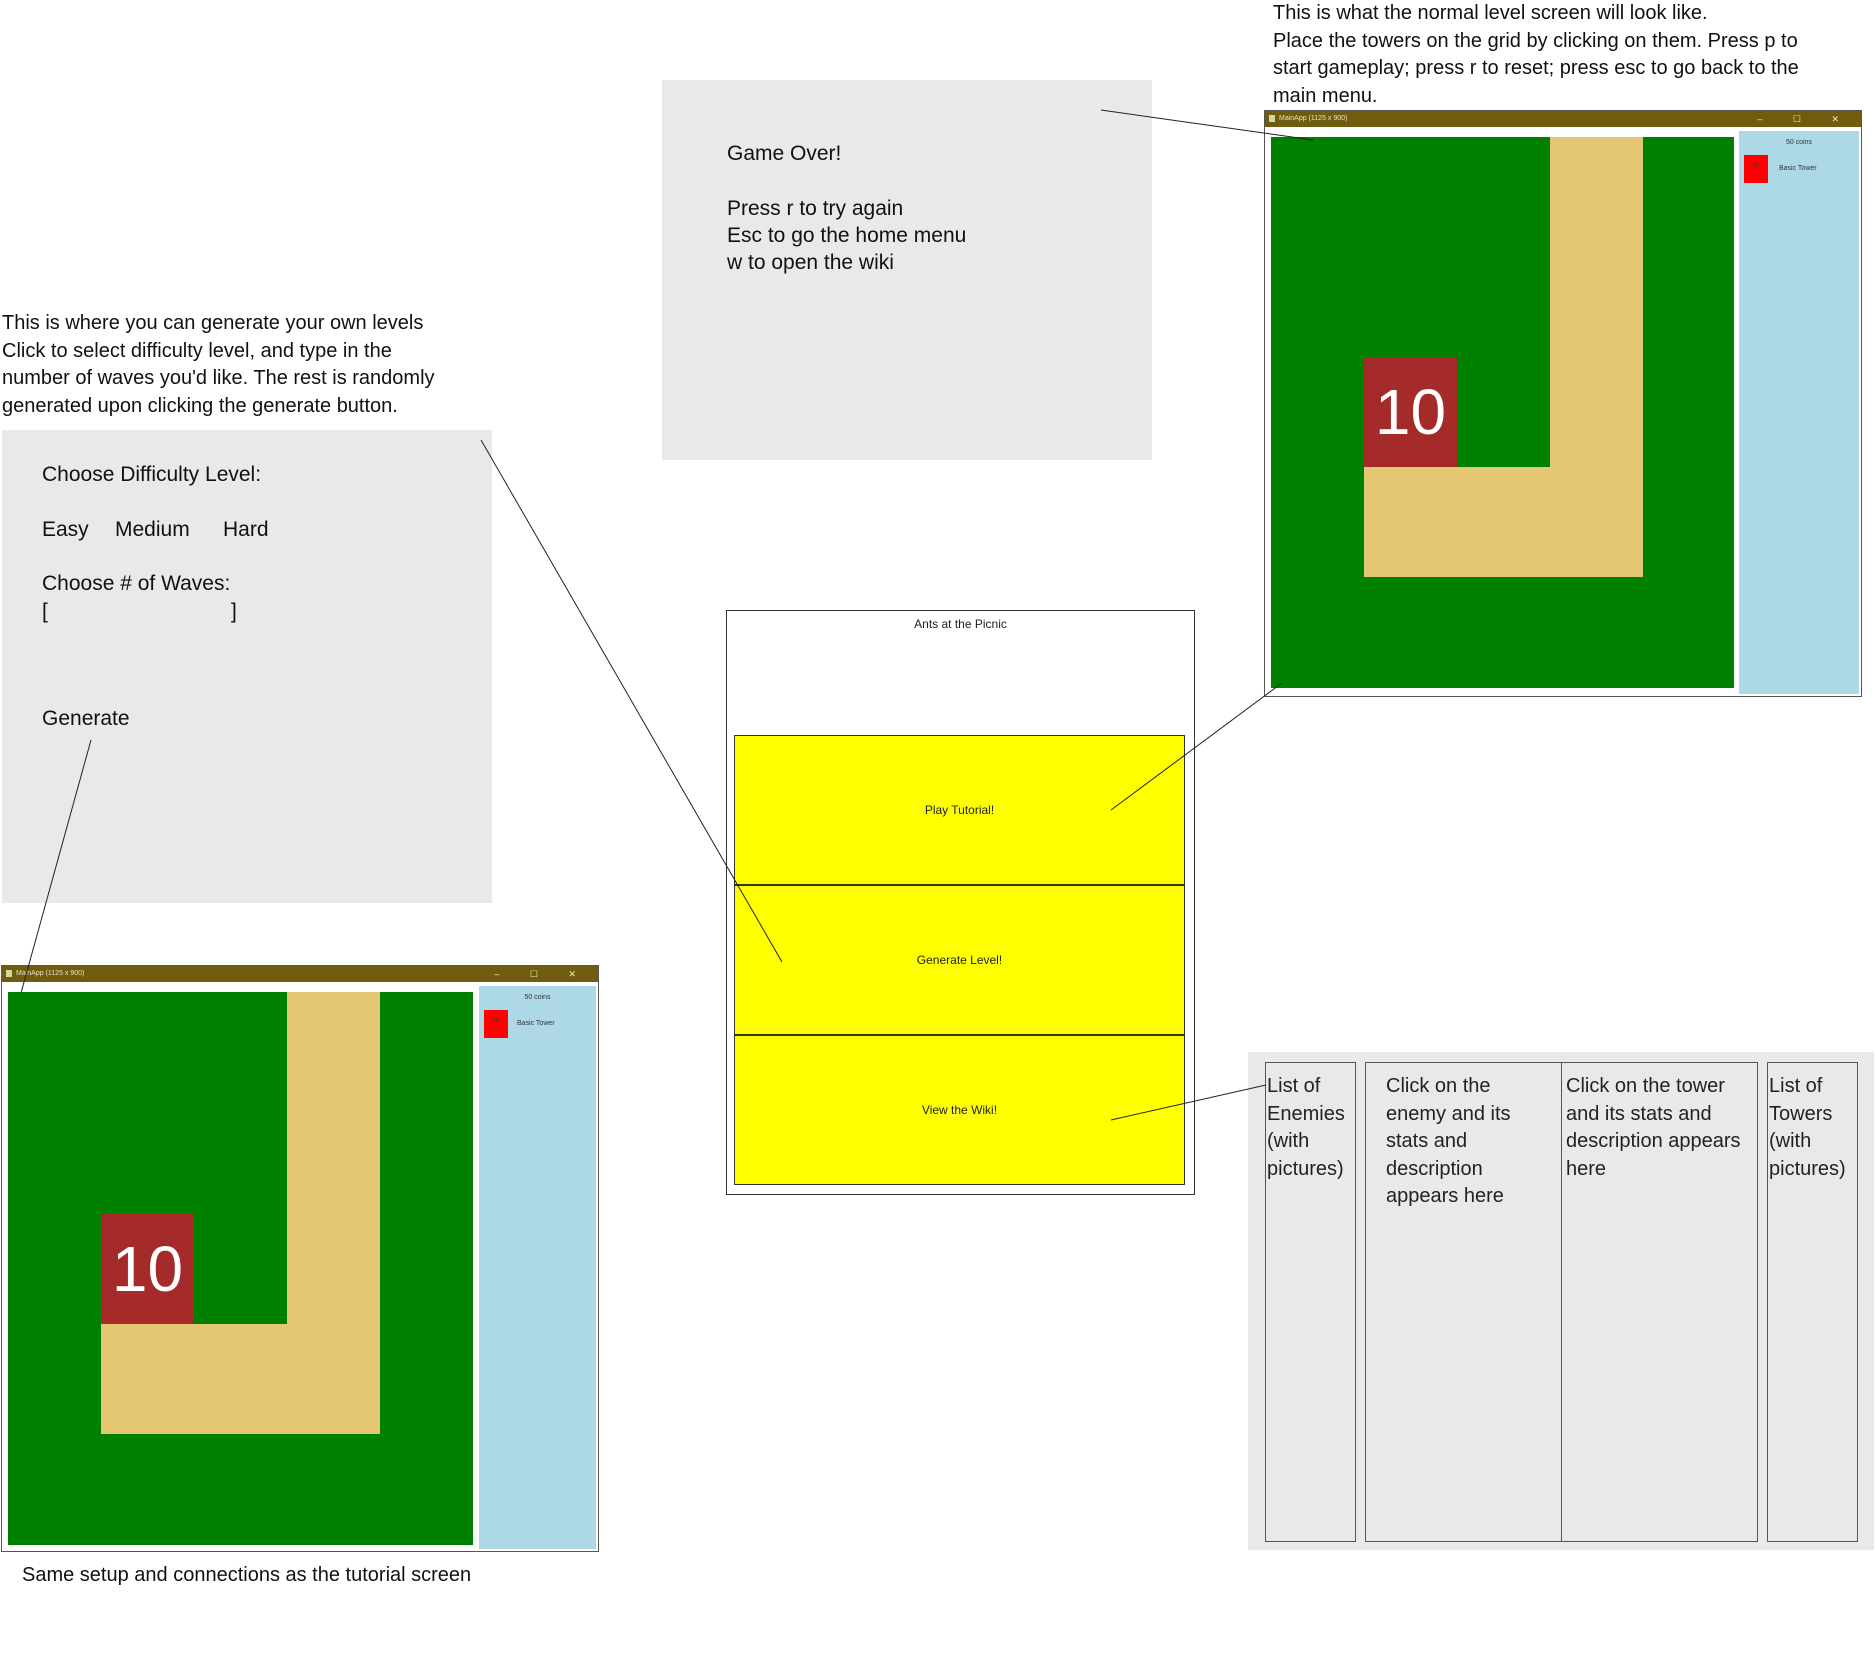  I want to click on connector-gameover-to-level, so click(1207, 125).